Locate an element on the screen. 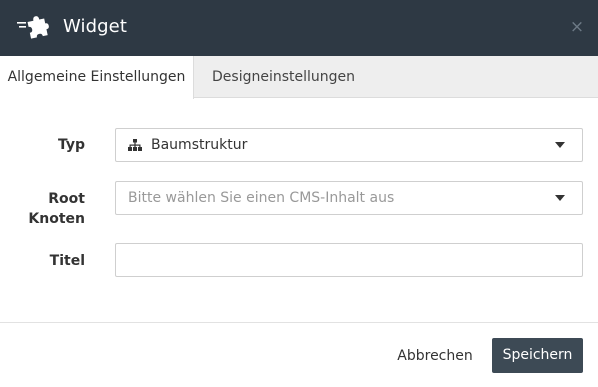 This screenshot has width=598, height=387. close-icon: × is located at coordinates (577, 27).